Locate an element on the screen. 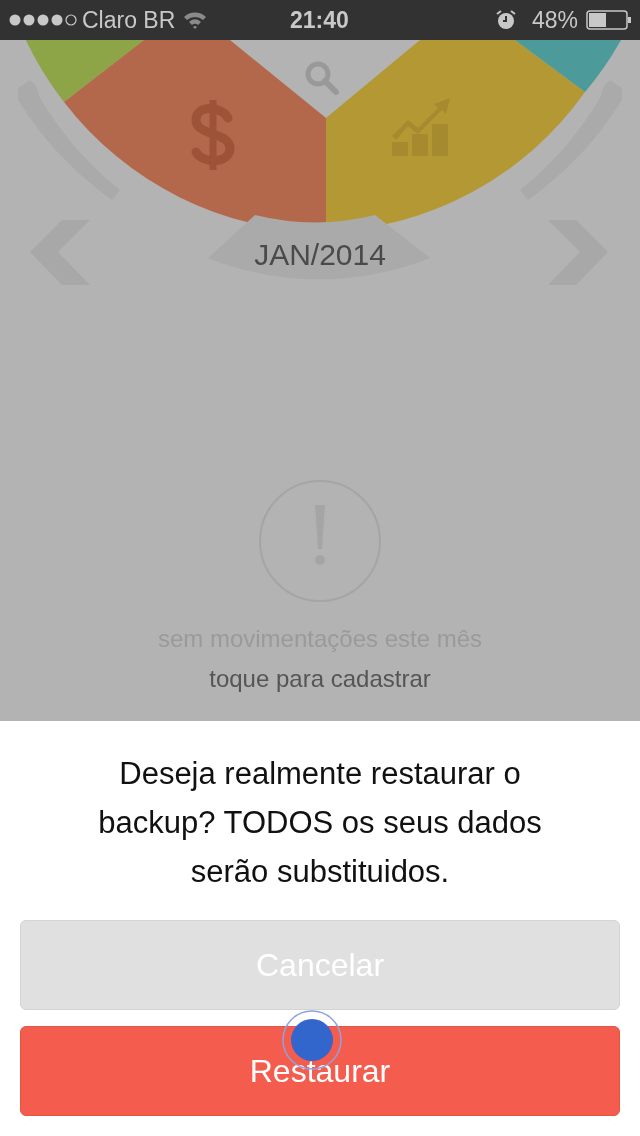 This screenshot has height=1136, width=640. battery-icon is located at coordinates (609, 20).